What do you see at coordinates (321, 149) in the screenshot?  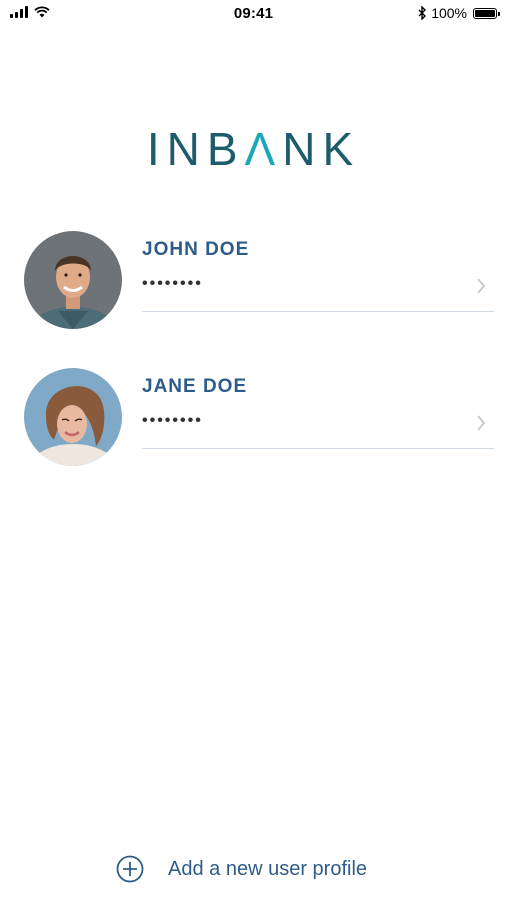 I see `logo-part-2: NK` at bounding box center [321, 149].